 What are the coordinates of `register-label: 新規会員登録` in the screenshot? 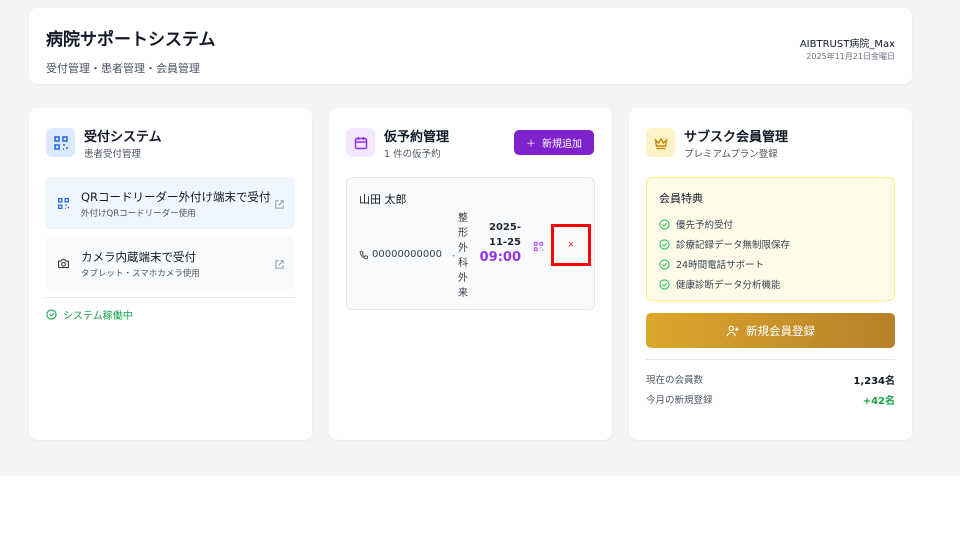 It's located at (780, 331).